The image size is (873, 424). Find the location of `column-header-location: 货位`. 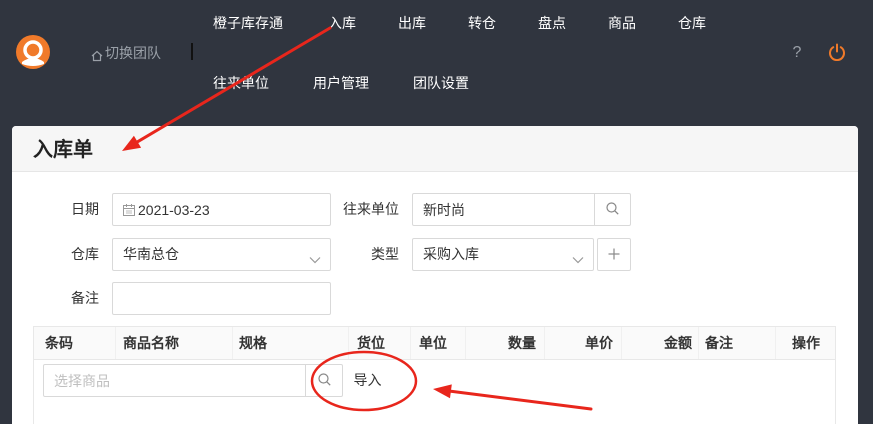

column-header-location: 货位 is located at coordinates (380, 343).